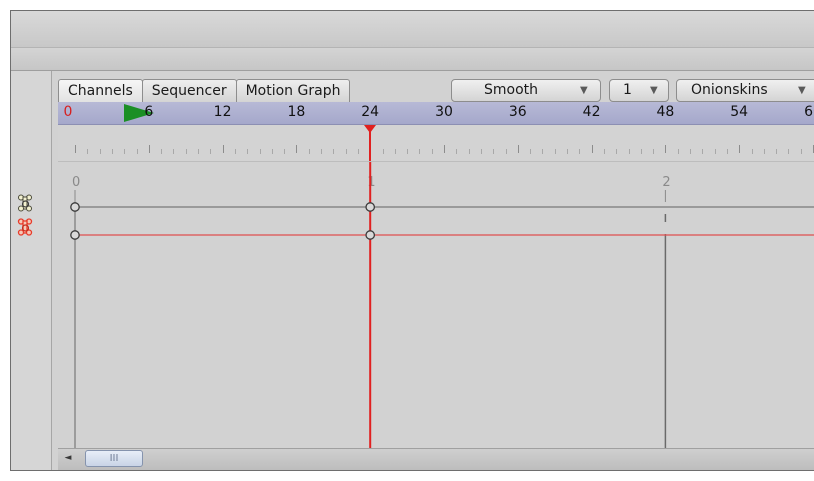  Describe the element at coordinates (68, 458) in the screenshot. I see `scroll-left-arrow-icon: ◄` at that location.